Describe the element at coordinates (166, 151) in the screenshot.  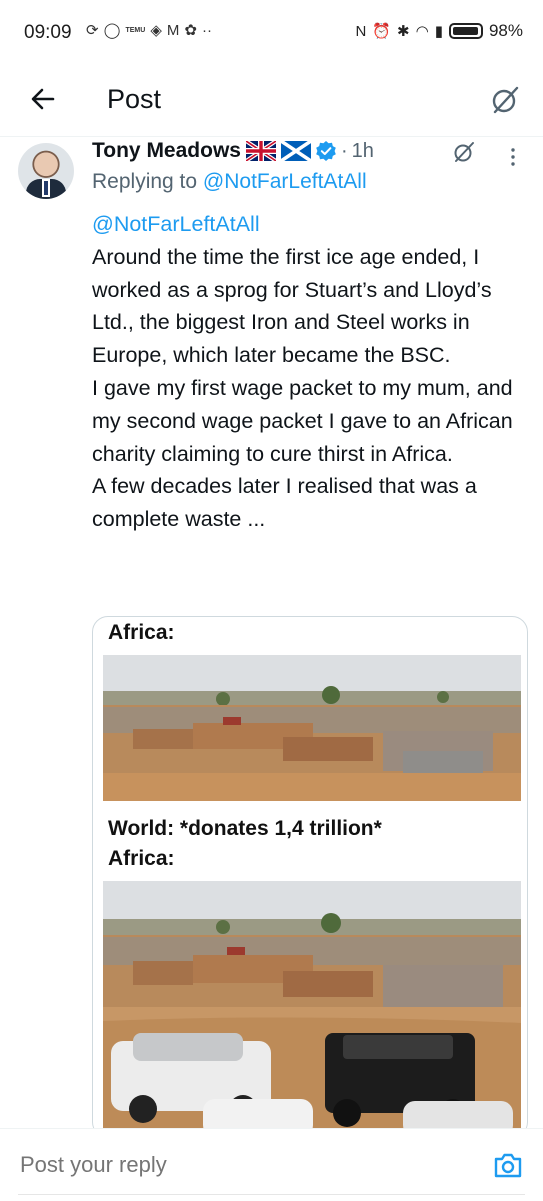
I see `author-name: Tony Meadows` at that location.